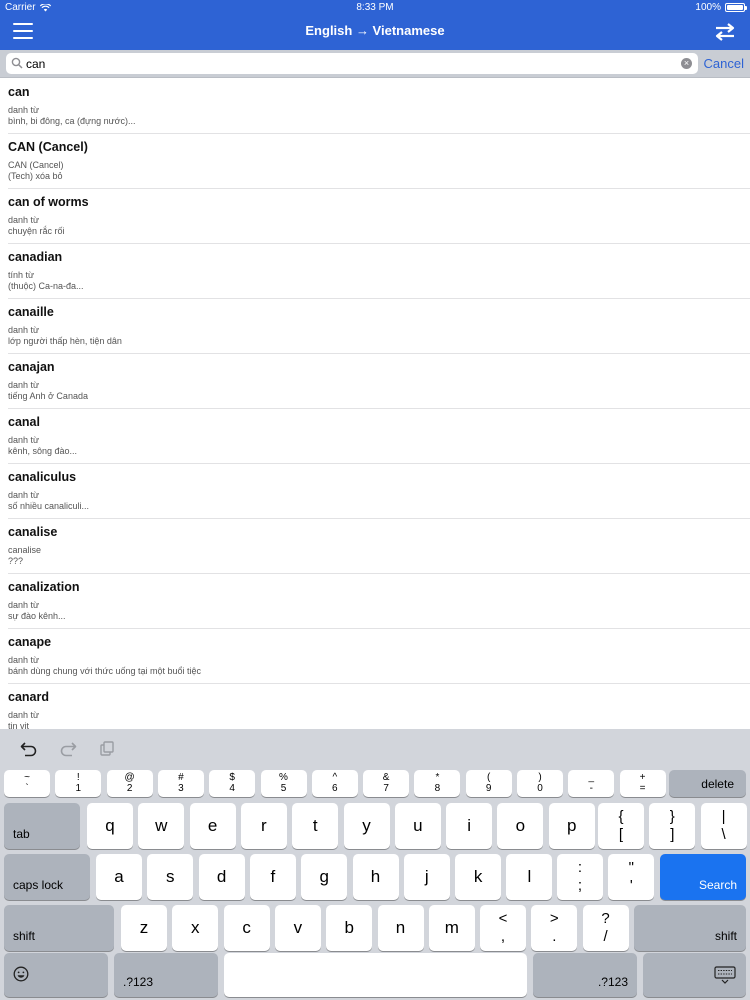 This screenshot has width=750, height=1000. I want to click on numbers-right-key: .?123, so click(585, 975).